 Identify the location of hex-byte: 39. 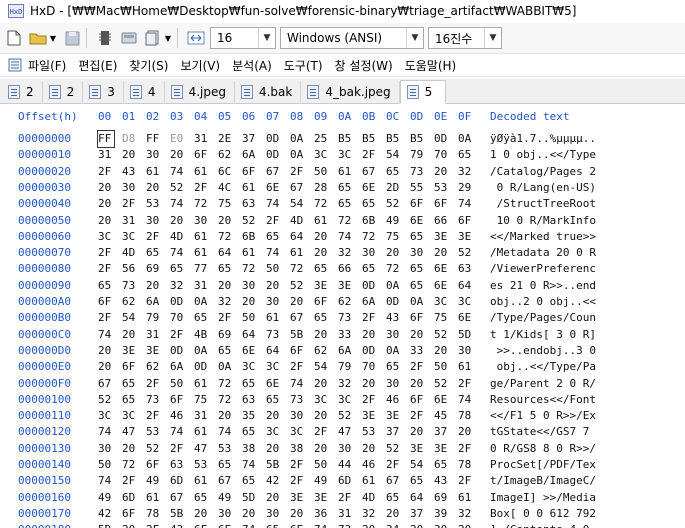
(442, 514).